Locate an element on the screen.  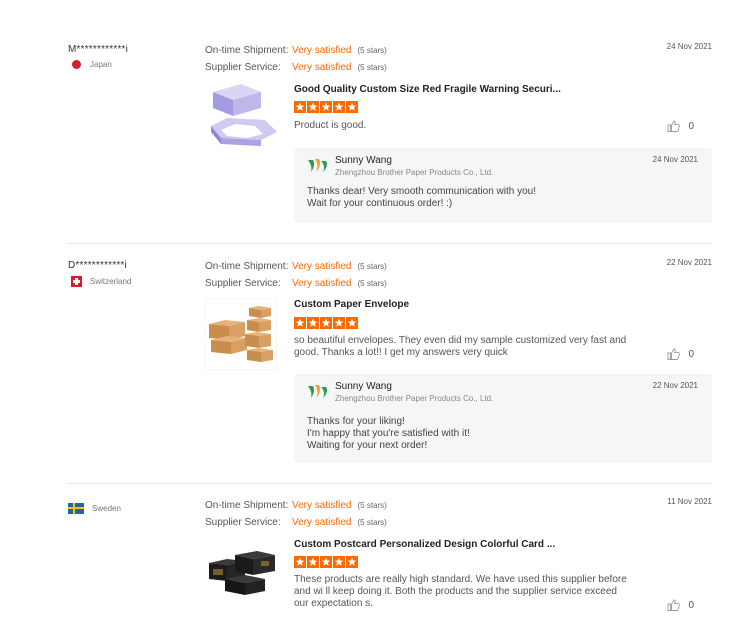
review-text: Product is good. is located at coordinates (330, 125).